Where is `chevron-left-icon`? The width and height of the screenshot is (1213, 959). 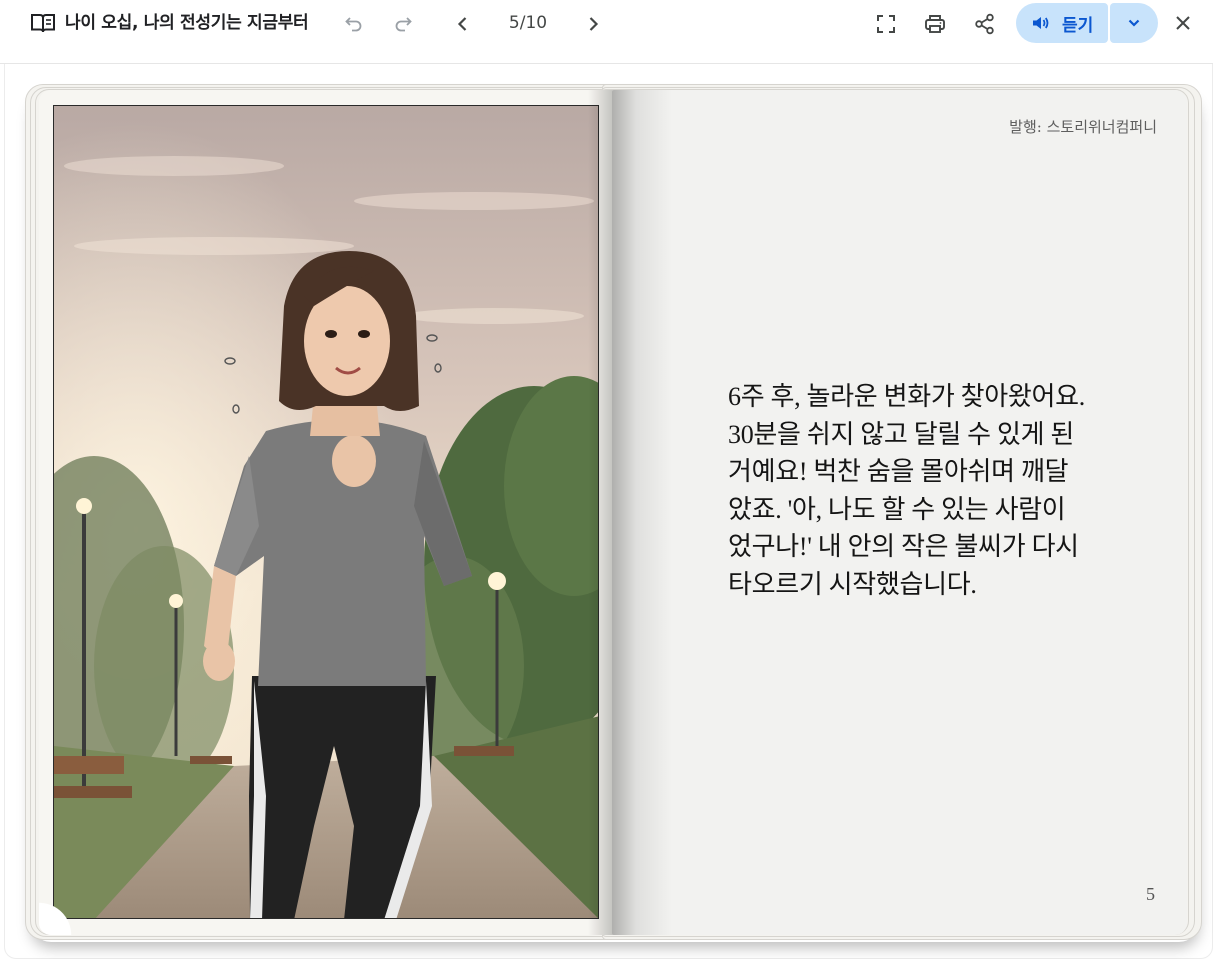
chevron-left-icon is located at coordinates (462, 24).